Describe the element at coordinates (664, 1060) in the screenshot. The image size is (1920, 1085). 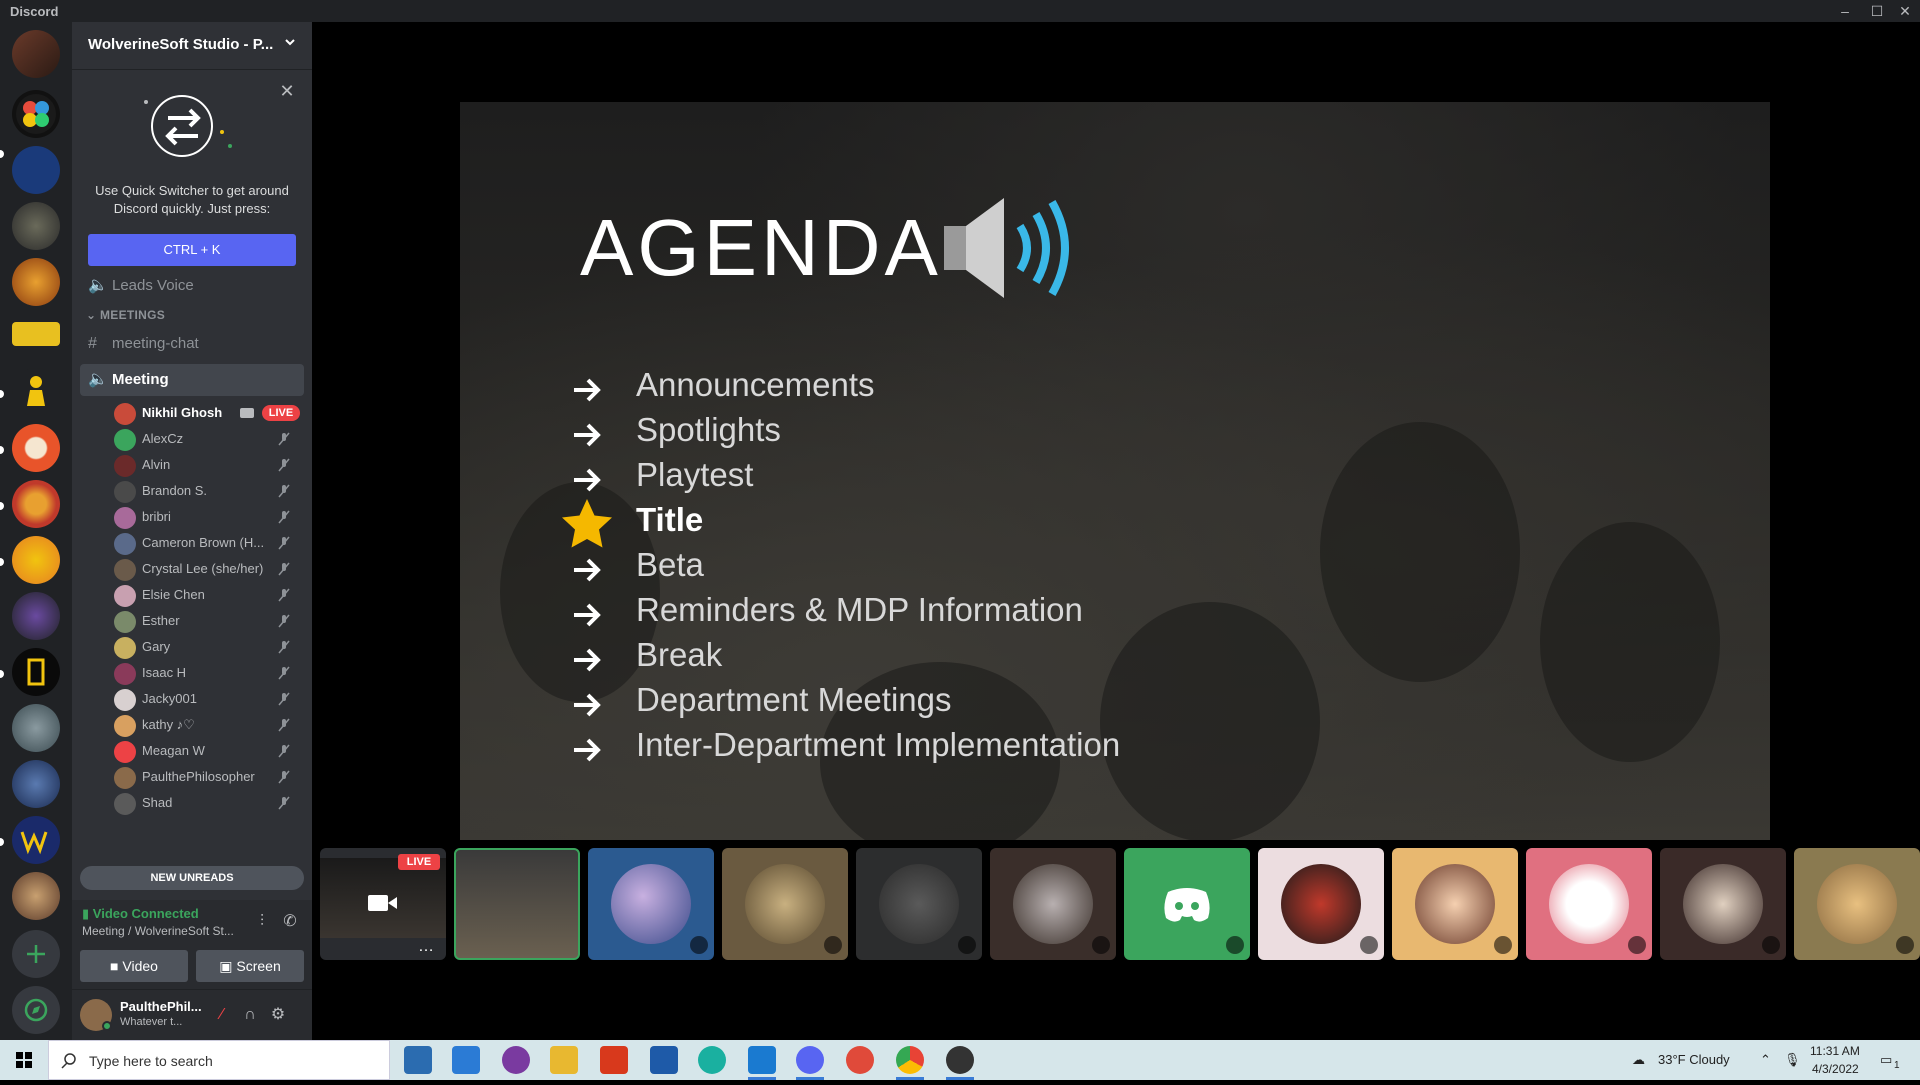
I see `word-app-icon` at that location.